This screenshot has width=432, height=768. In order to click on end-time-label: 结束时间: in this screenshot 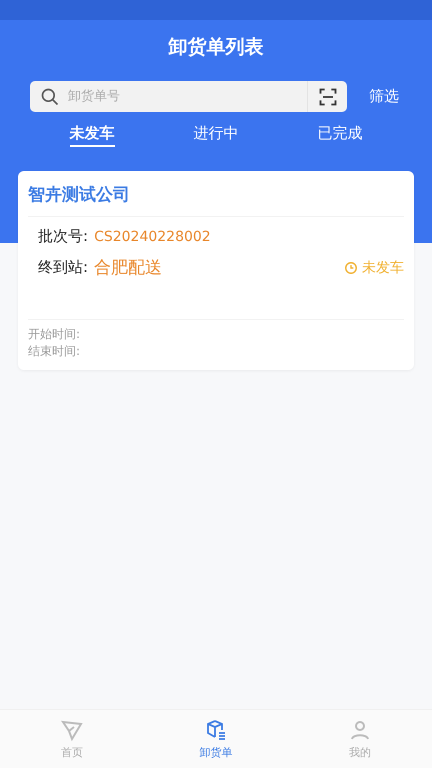, I will do `click(55, 351)`.